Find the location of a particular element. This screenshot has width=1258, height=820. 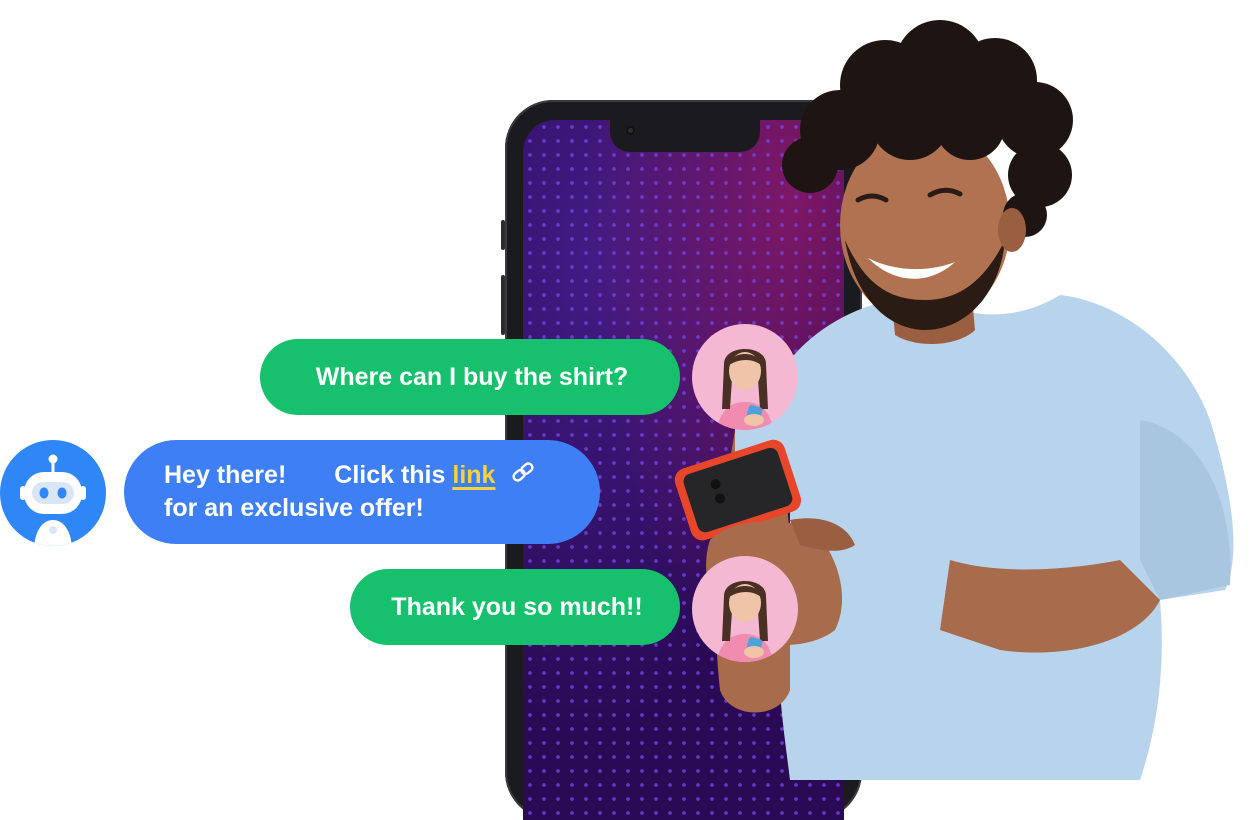

chatbot-avatar is located at coordinates (53, 493).